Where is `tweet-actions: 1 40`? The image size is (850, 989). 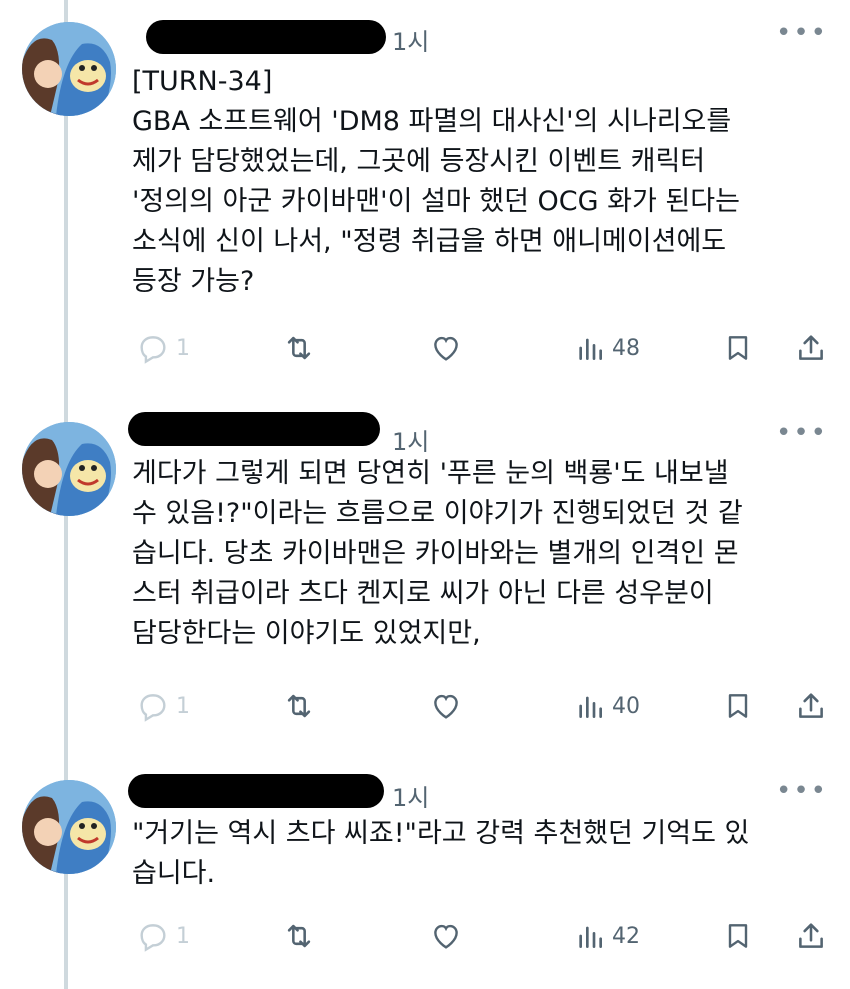 tweet-actions: 1 40 is located at coordinates (482, 706).